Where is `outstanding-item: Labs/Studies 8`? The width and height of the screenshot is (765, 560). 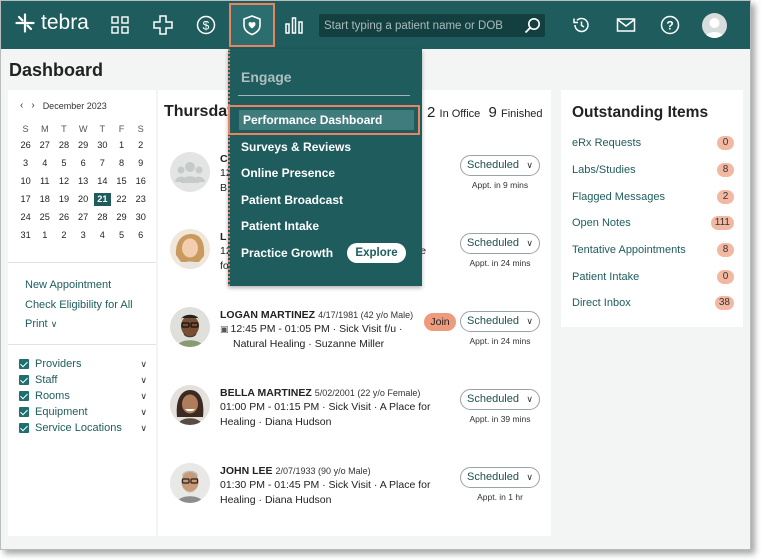 outstanding-item: Labs/Studies 8 is located at coordinates (653, 170).